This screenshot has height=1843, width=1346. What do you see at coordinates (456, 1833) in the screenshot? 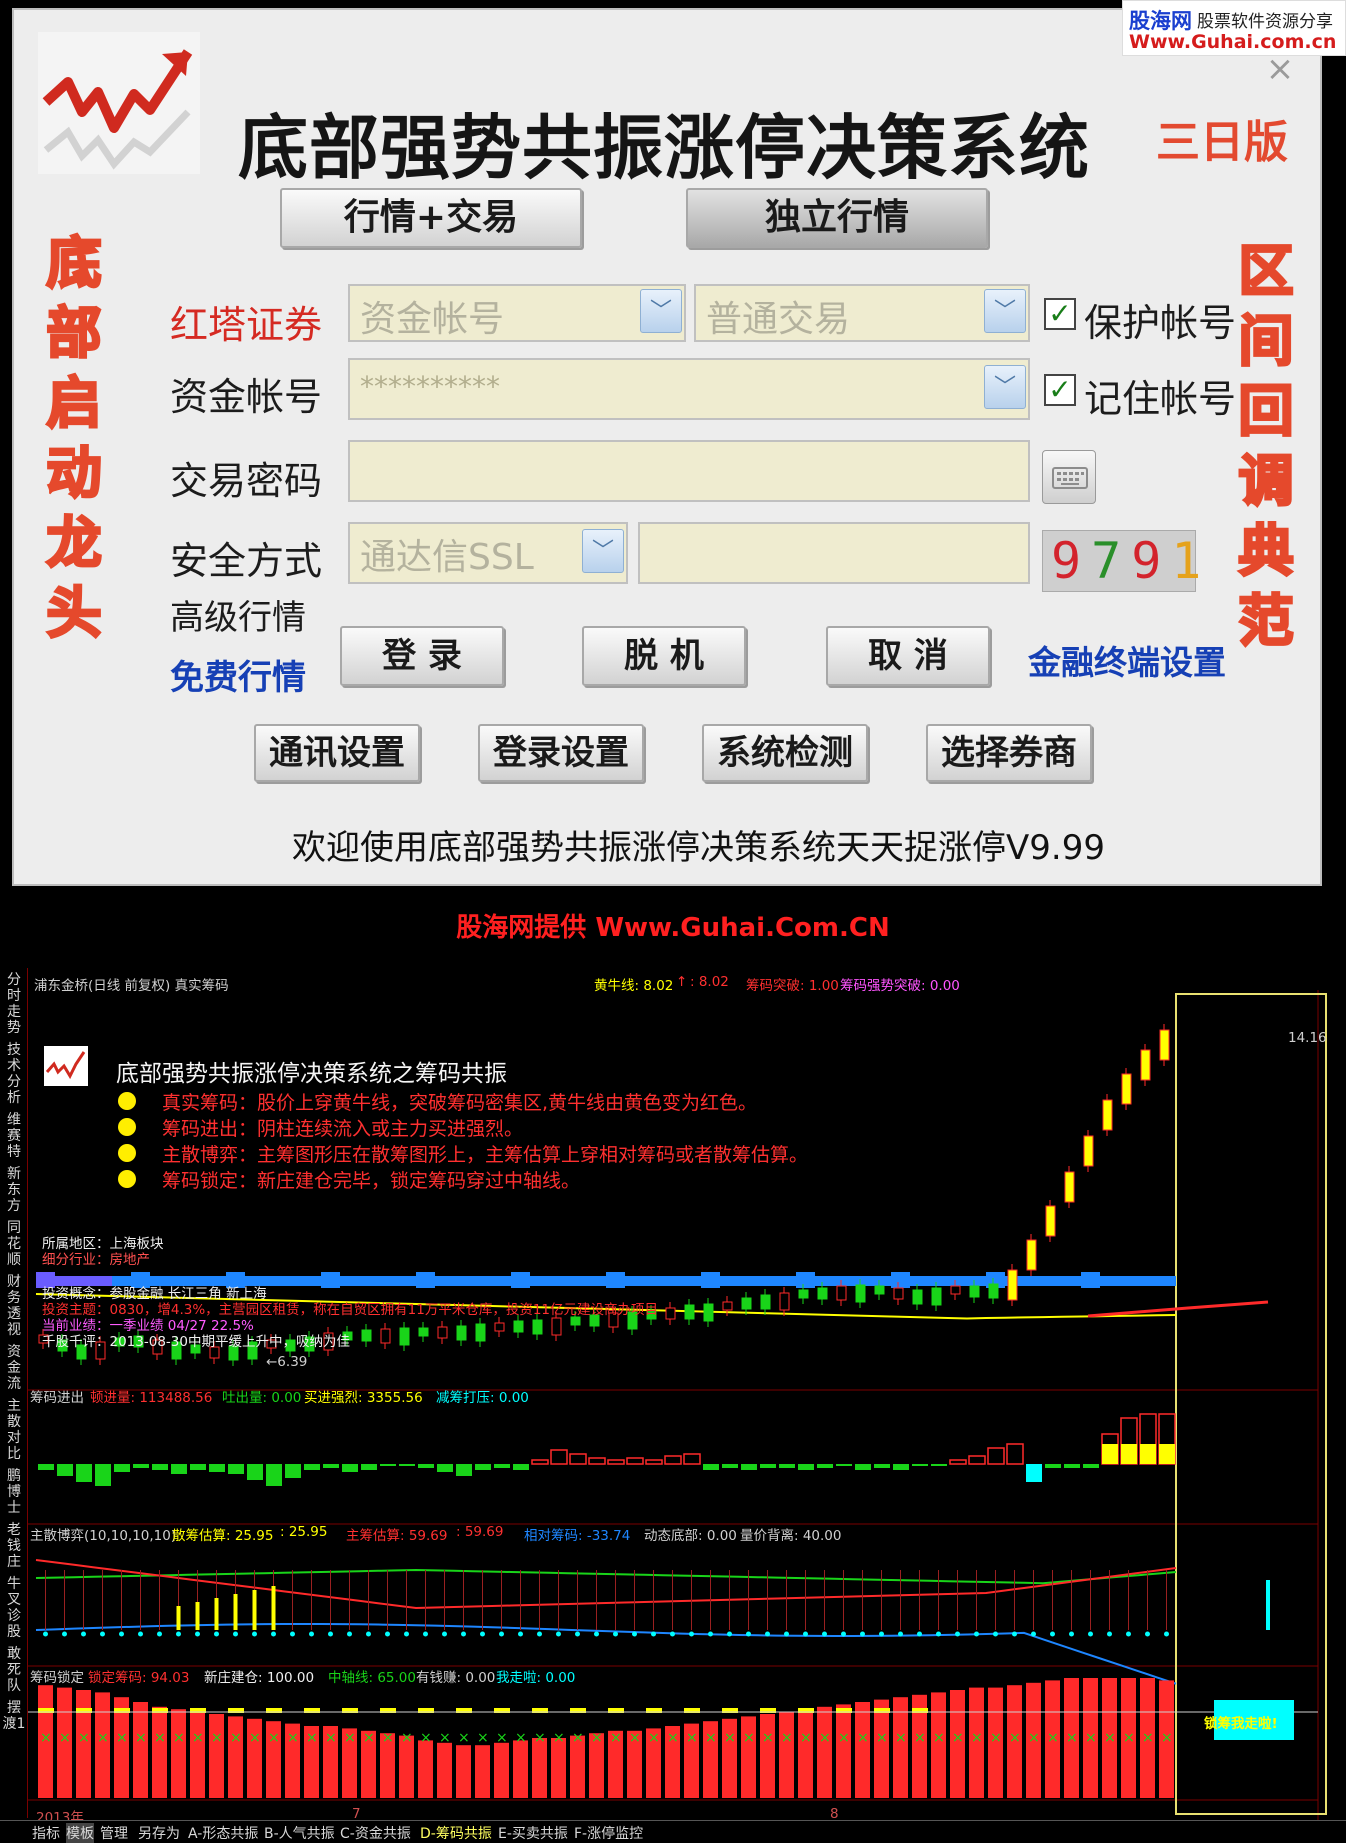
I see `bottom-tab: D-筹码共振` at bounding box center [456, 1833].